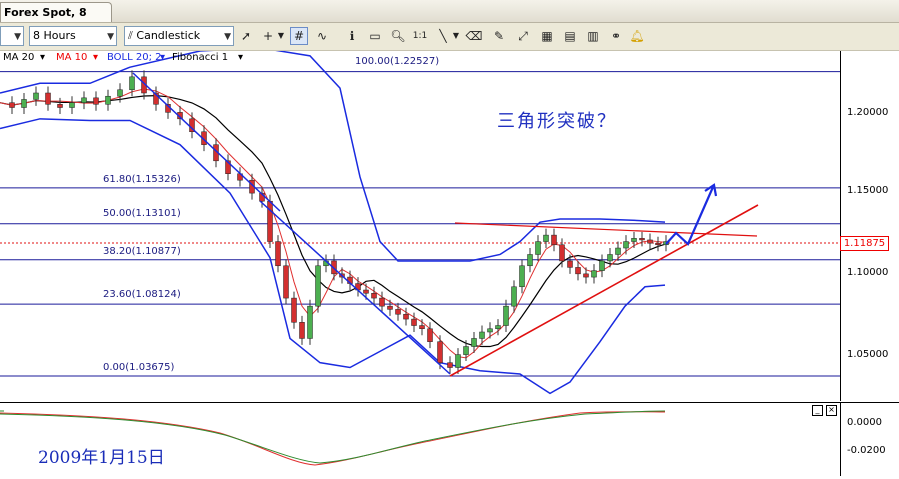 The image size is (899, 479). I want to click on cursor-icon: ➚, so click(246, 36).